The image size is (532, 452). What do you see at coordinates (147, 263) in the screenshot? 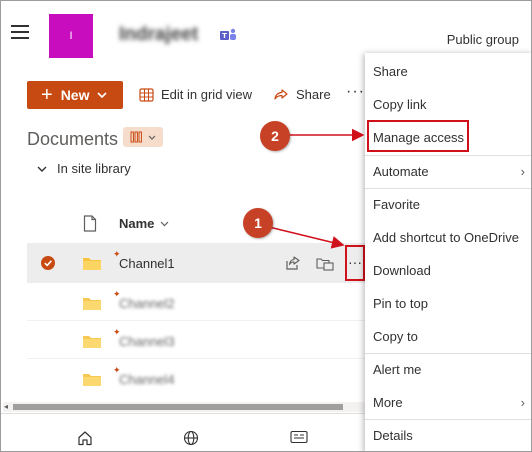
I see `file-name: Channel1` at bounding box center [147, 263].